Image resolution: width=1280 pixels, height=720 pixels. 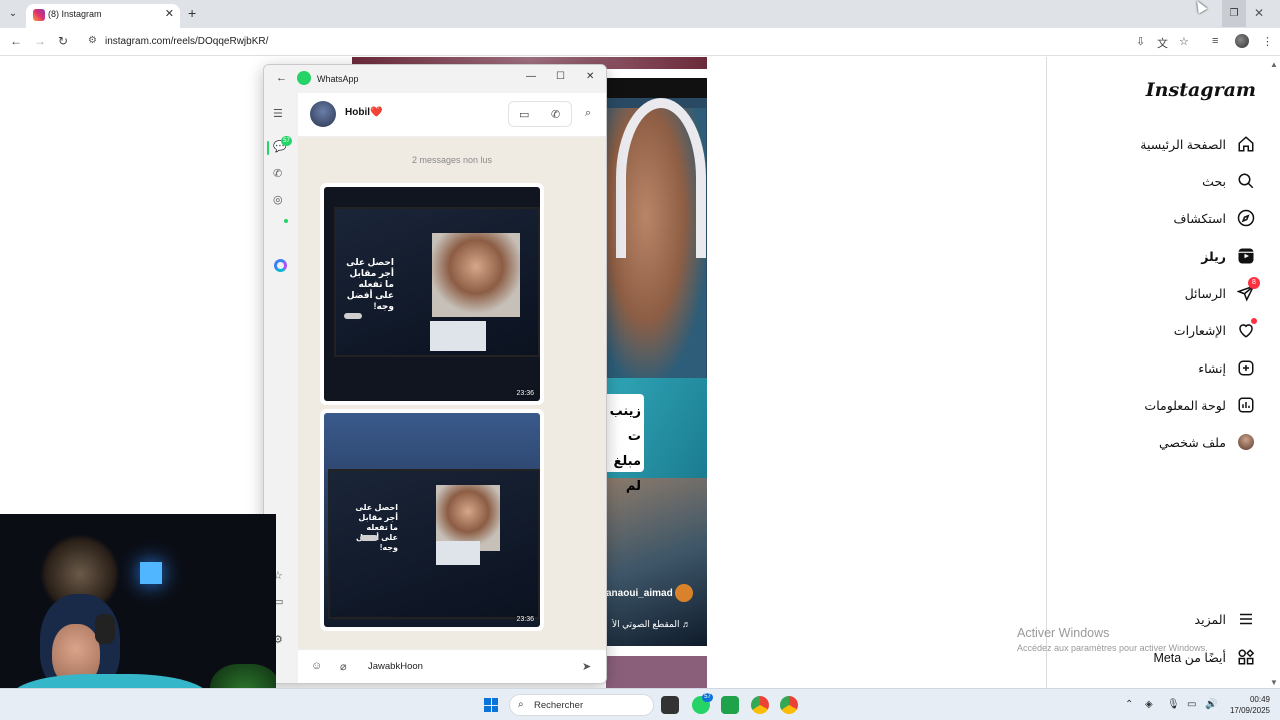 I want to click on apps-grid-icon, so click(x=1246, y=657).